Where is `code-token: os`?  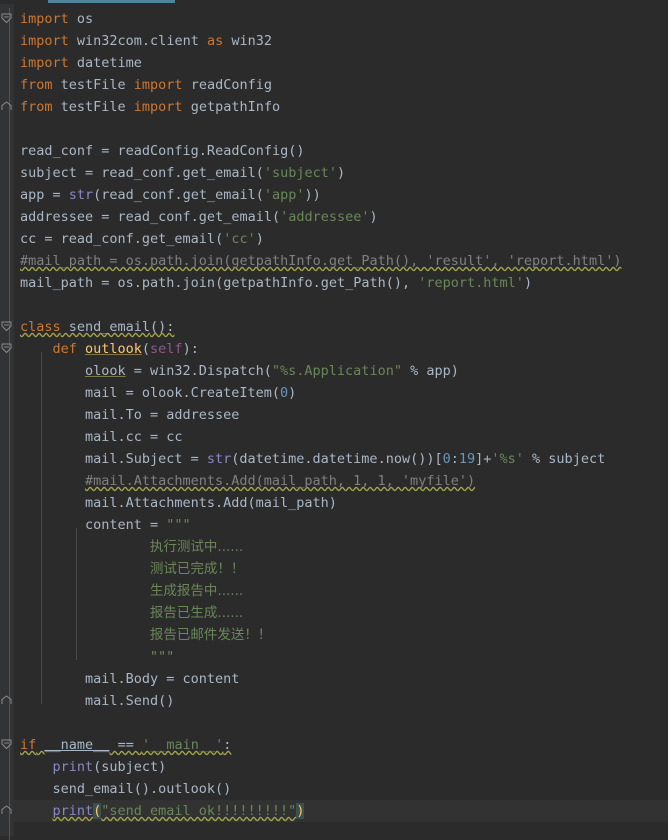 code-token: os is located at coordinates (81, 19).